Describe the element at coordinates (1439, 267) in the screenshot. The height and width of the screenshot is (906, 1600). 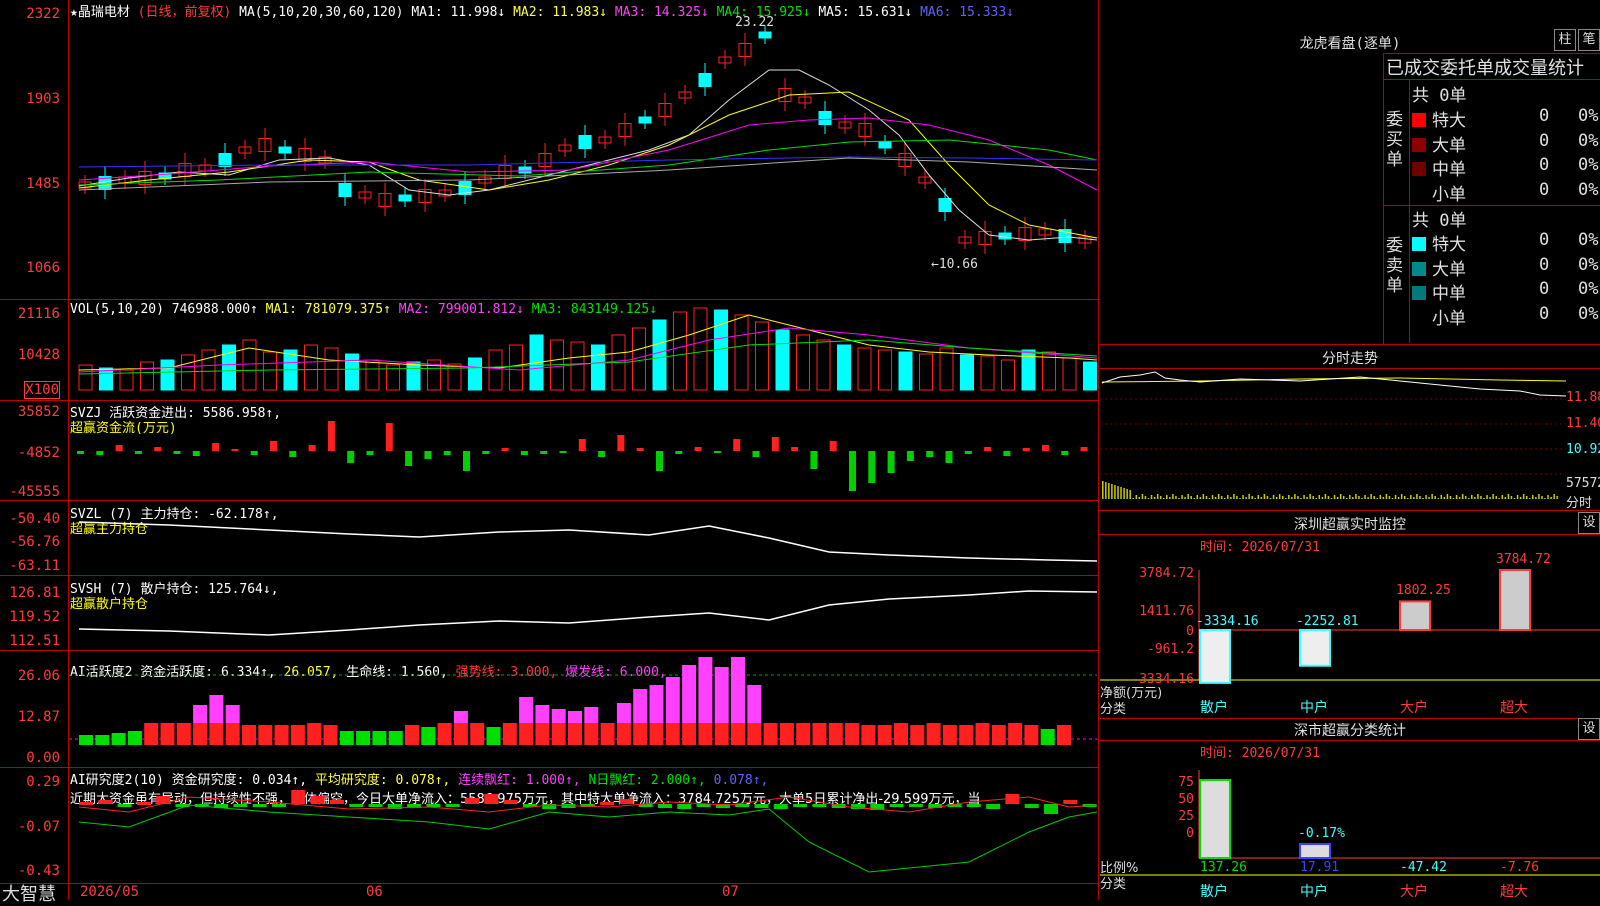
I see `sell-row: 大单` at that location.